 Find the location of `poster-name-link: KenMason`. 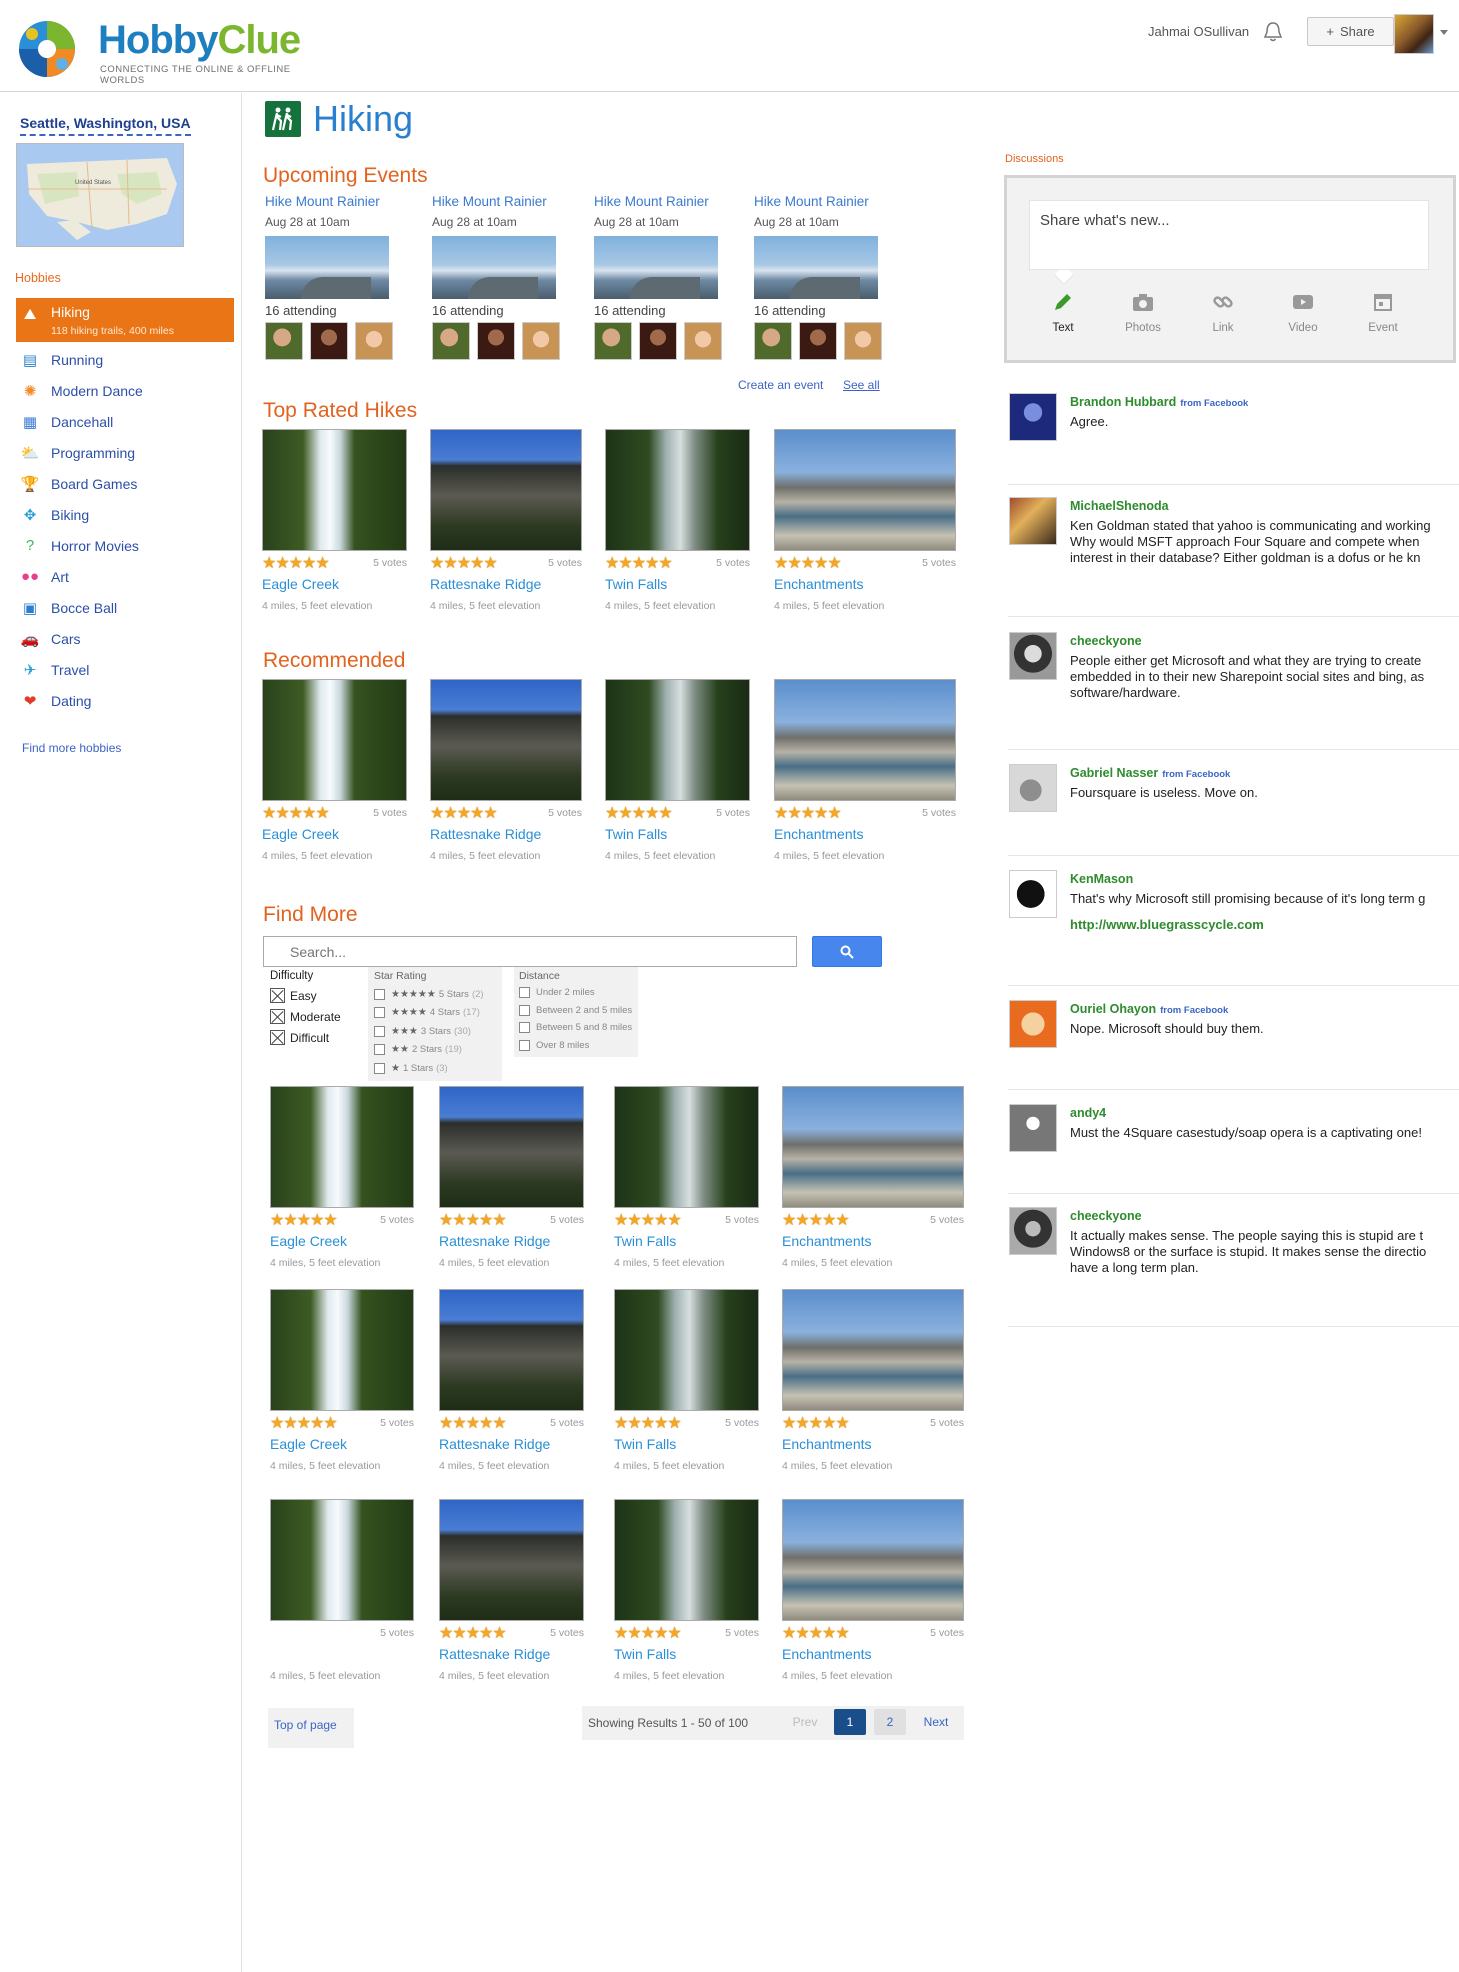

poster-name-link: KenMason is located at coordinates (1101, 879).